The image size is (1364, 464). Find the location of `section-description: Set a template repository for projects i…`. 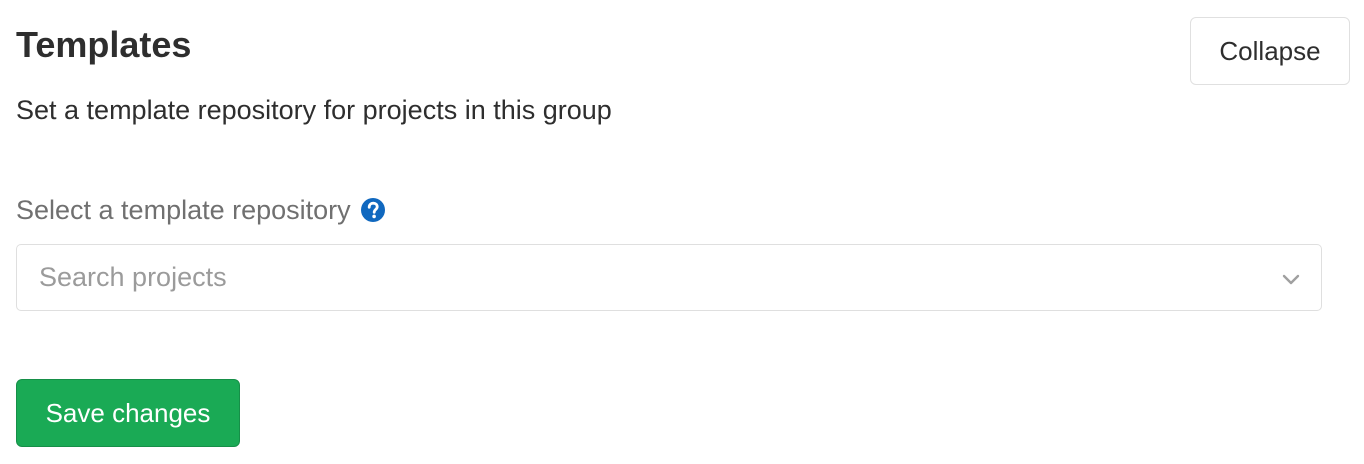

section-description: Set a template repository for projects i… is located at coordinates (314, 110).